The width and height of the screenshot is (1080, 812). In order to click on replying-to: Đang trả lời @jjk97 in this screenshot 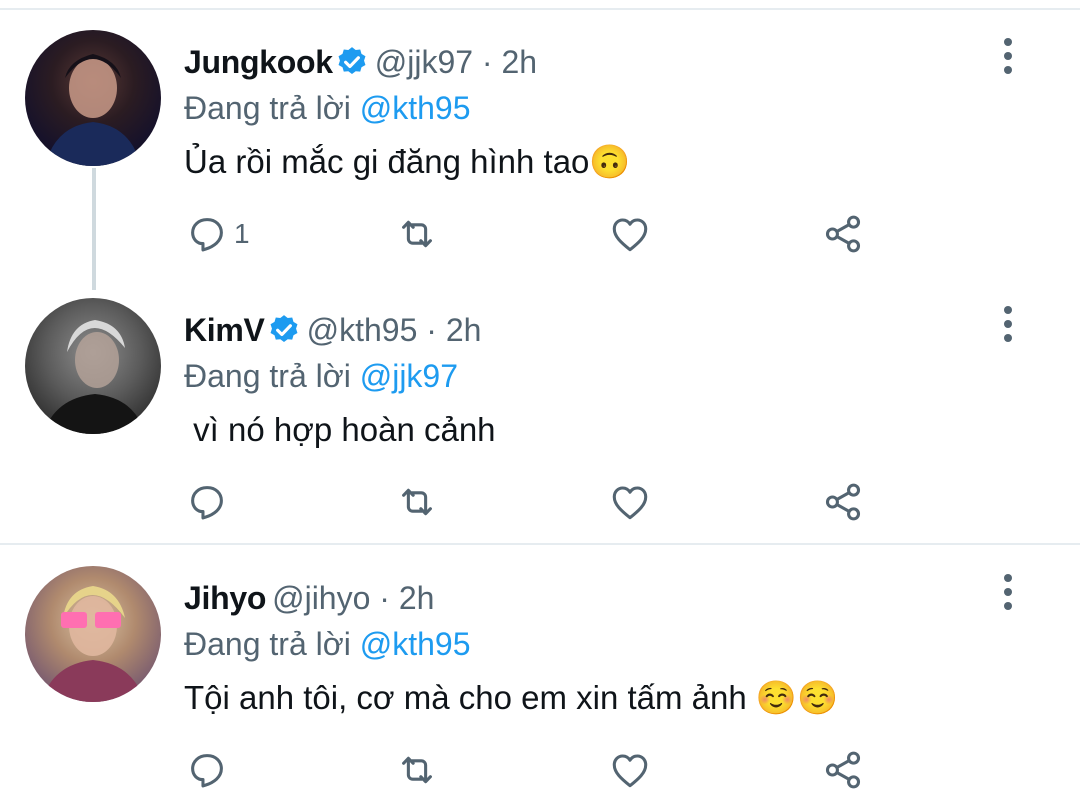, I will do `click(321, 376)`.